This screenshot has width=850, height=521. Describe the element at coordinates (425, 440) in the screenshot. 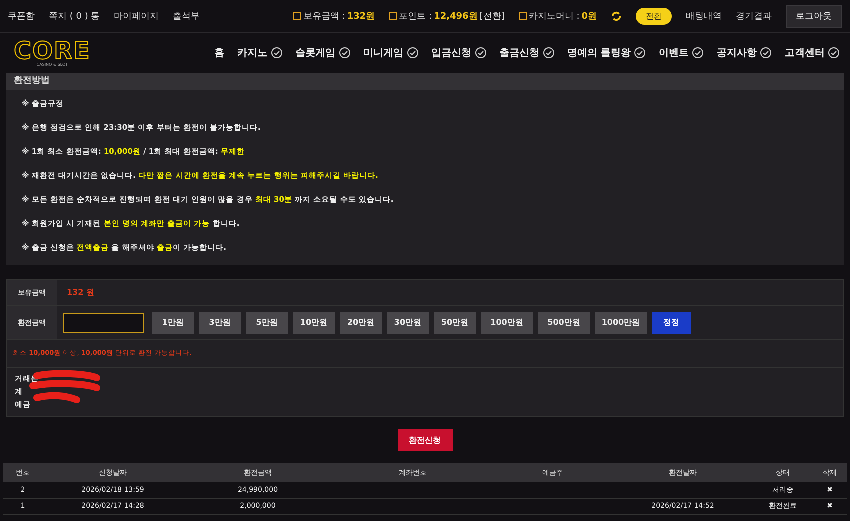

I see `submit-button: 환전신청` at that location.